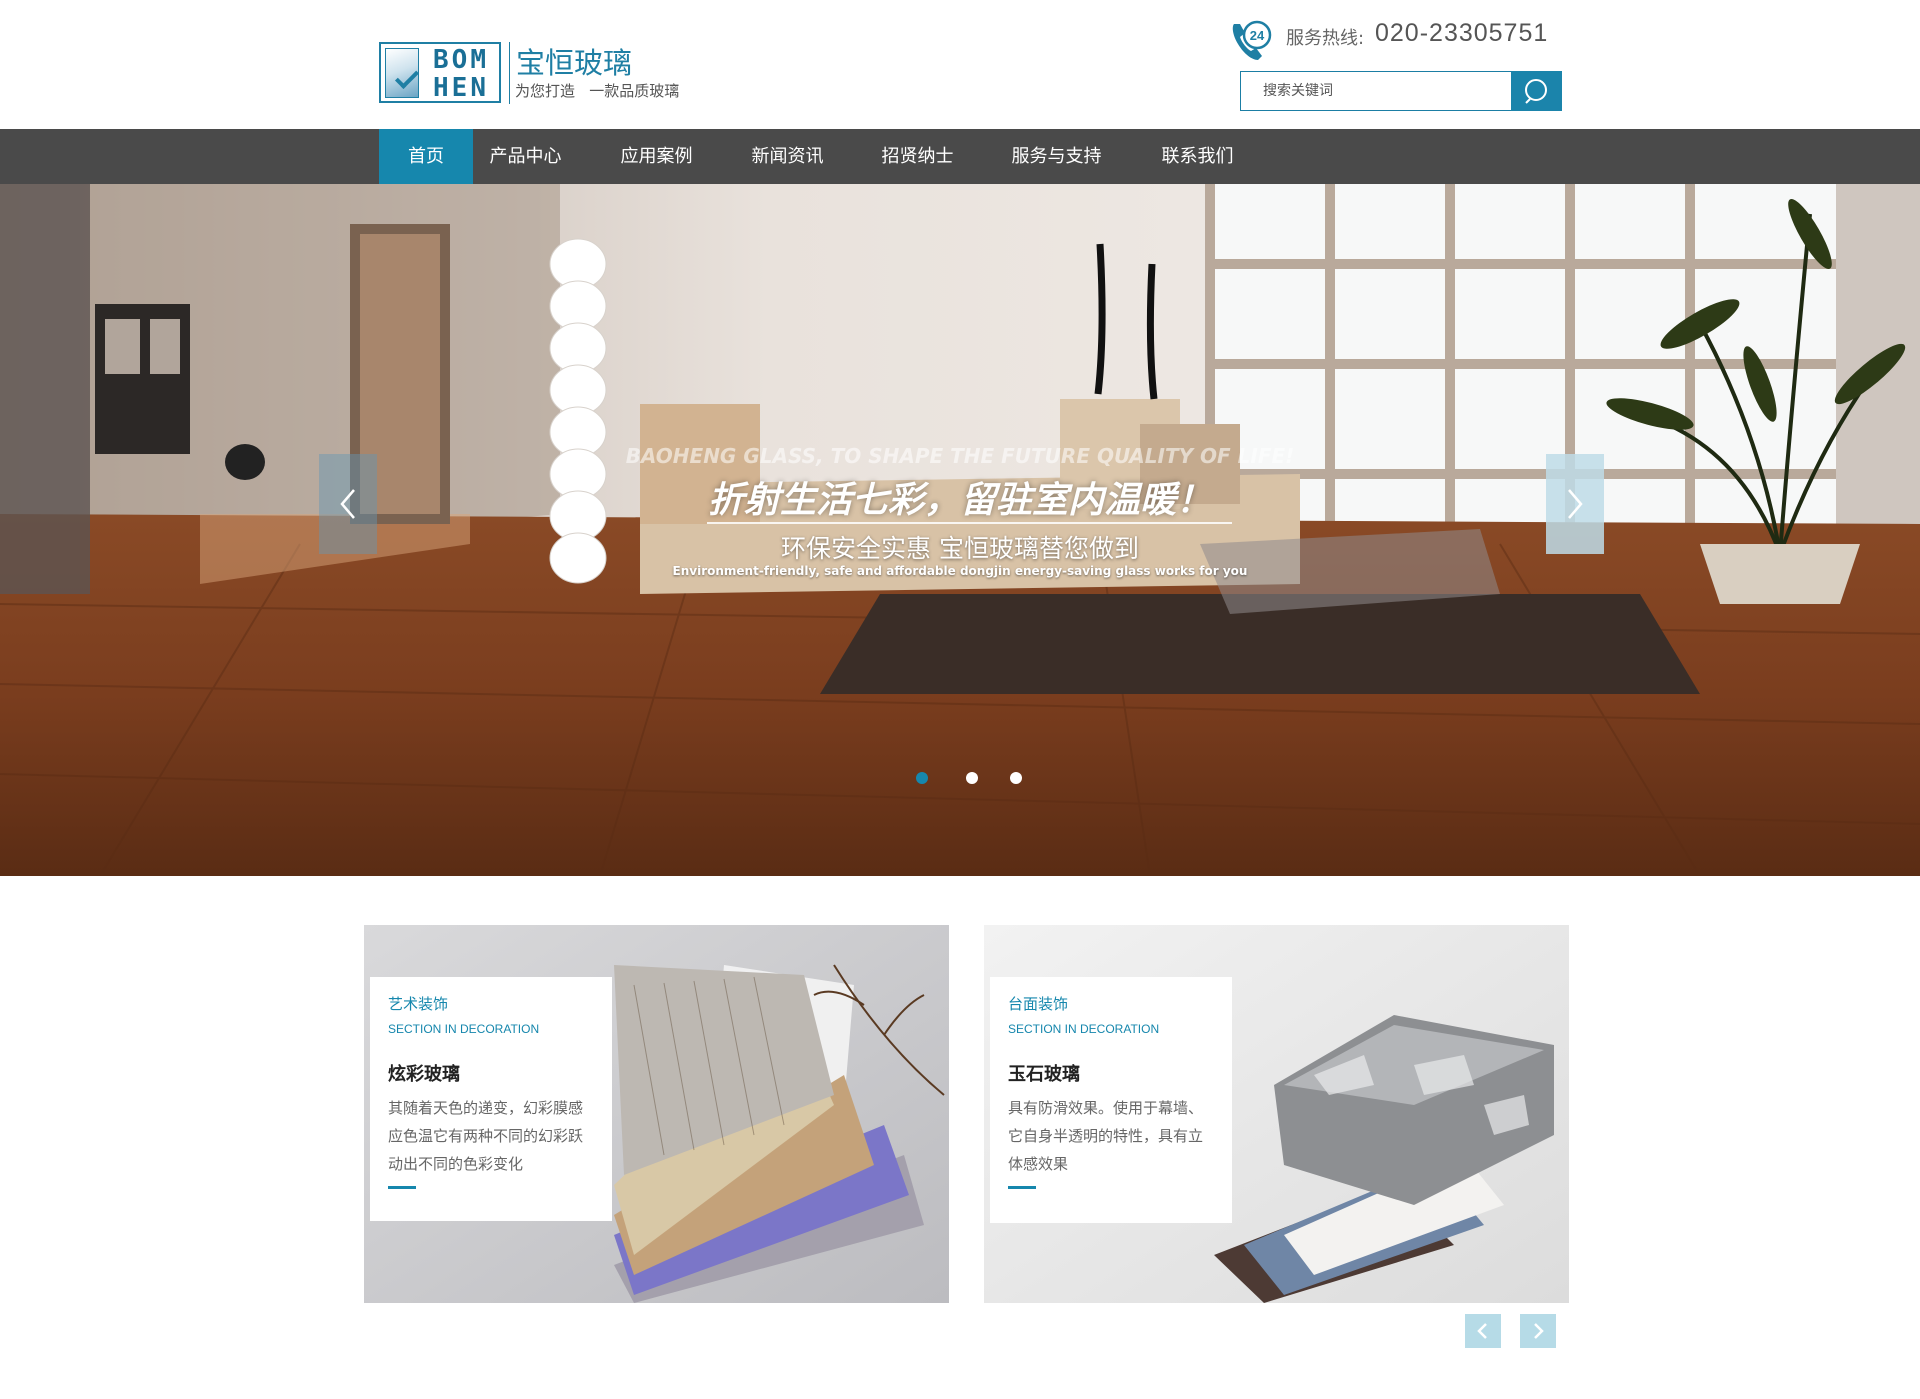 The height and width of the screenshot is (1399, 1920). I want to click on hotline-label: 服务热线:, so click(1325, 38).